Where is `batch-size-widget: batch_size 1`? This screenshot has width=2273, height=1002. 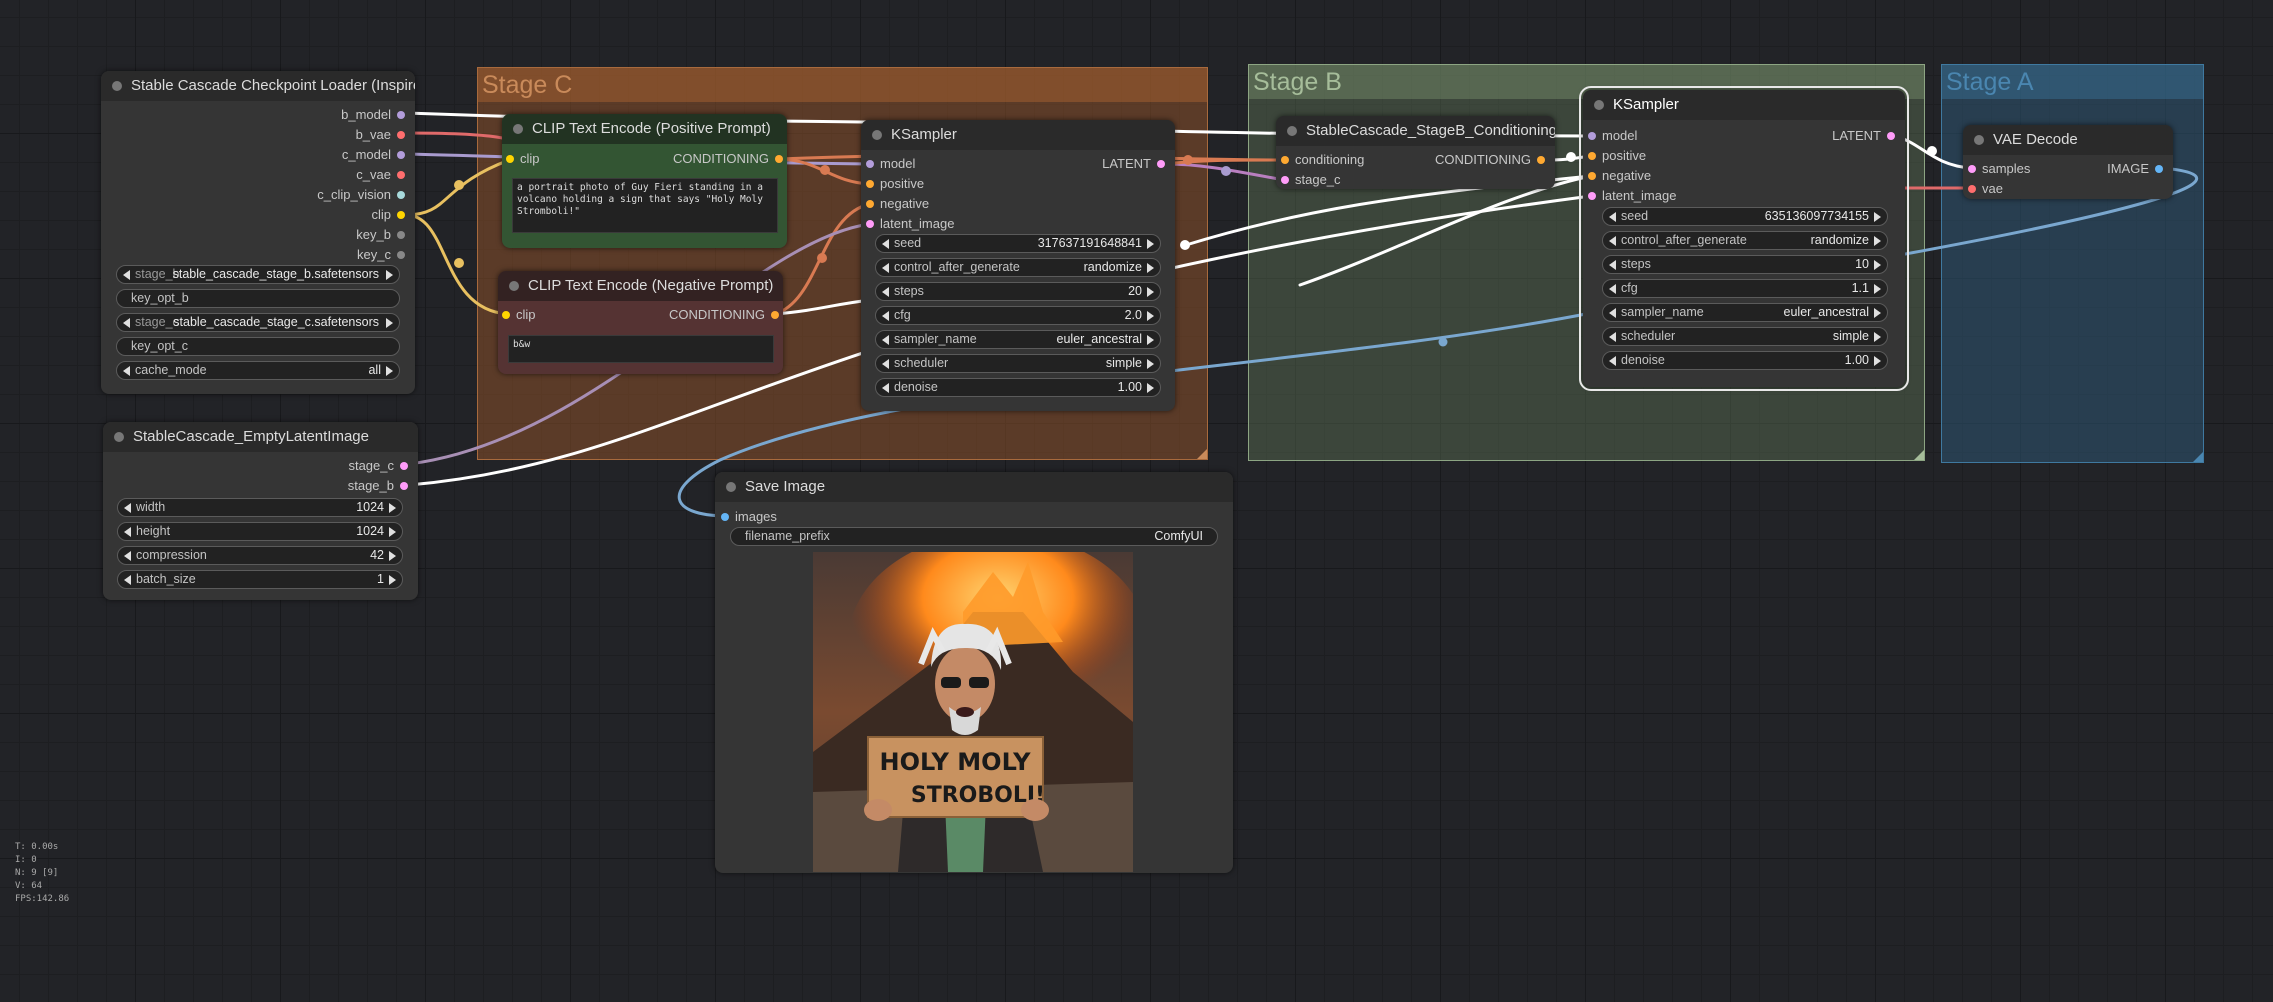
batch-size-widget: batch_size 1 is located at coordinates (260, 579).